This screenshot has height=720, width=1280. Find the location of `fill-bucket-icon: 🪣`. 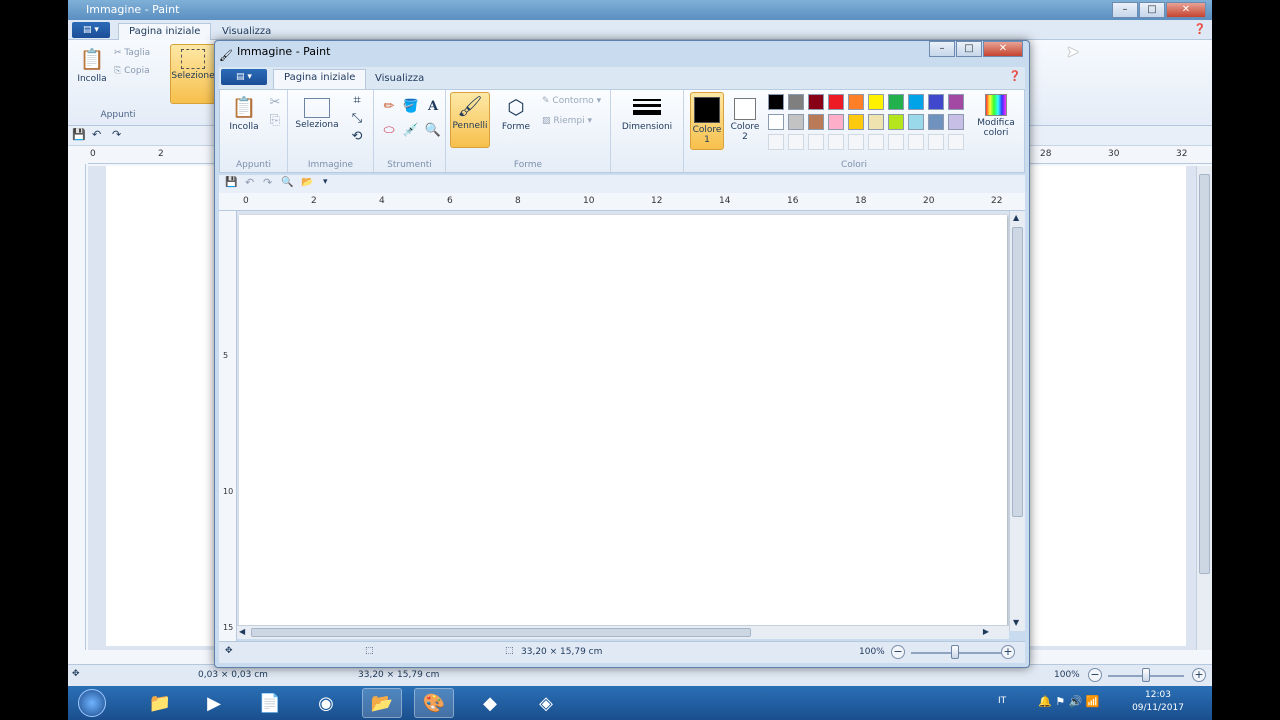

fill-bucket-icon: 🪣 is located at coordinates (411, 107).